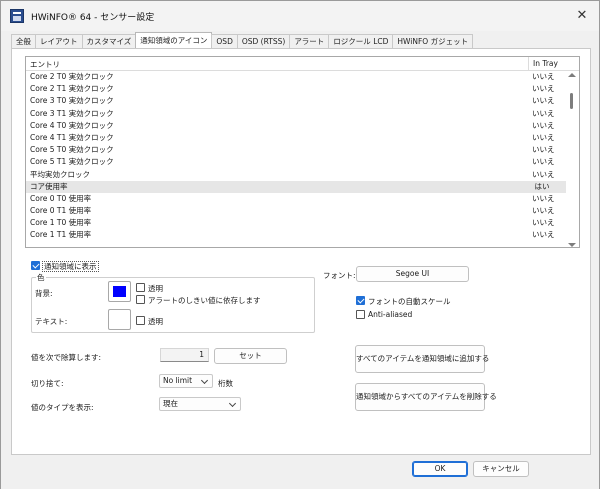 The image size is (600, 489). I want to click on table-row: Core 4 T0 実効クロック いいえ, so click(296, 126).